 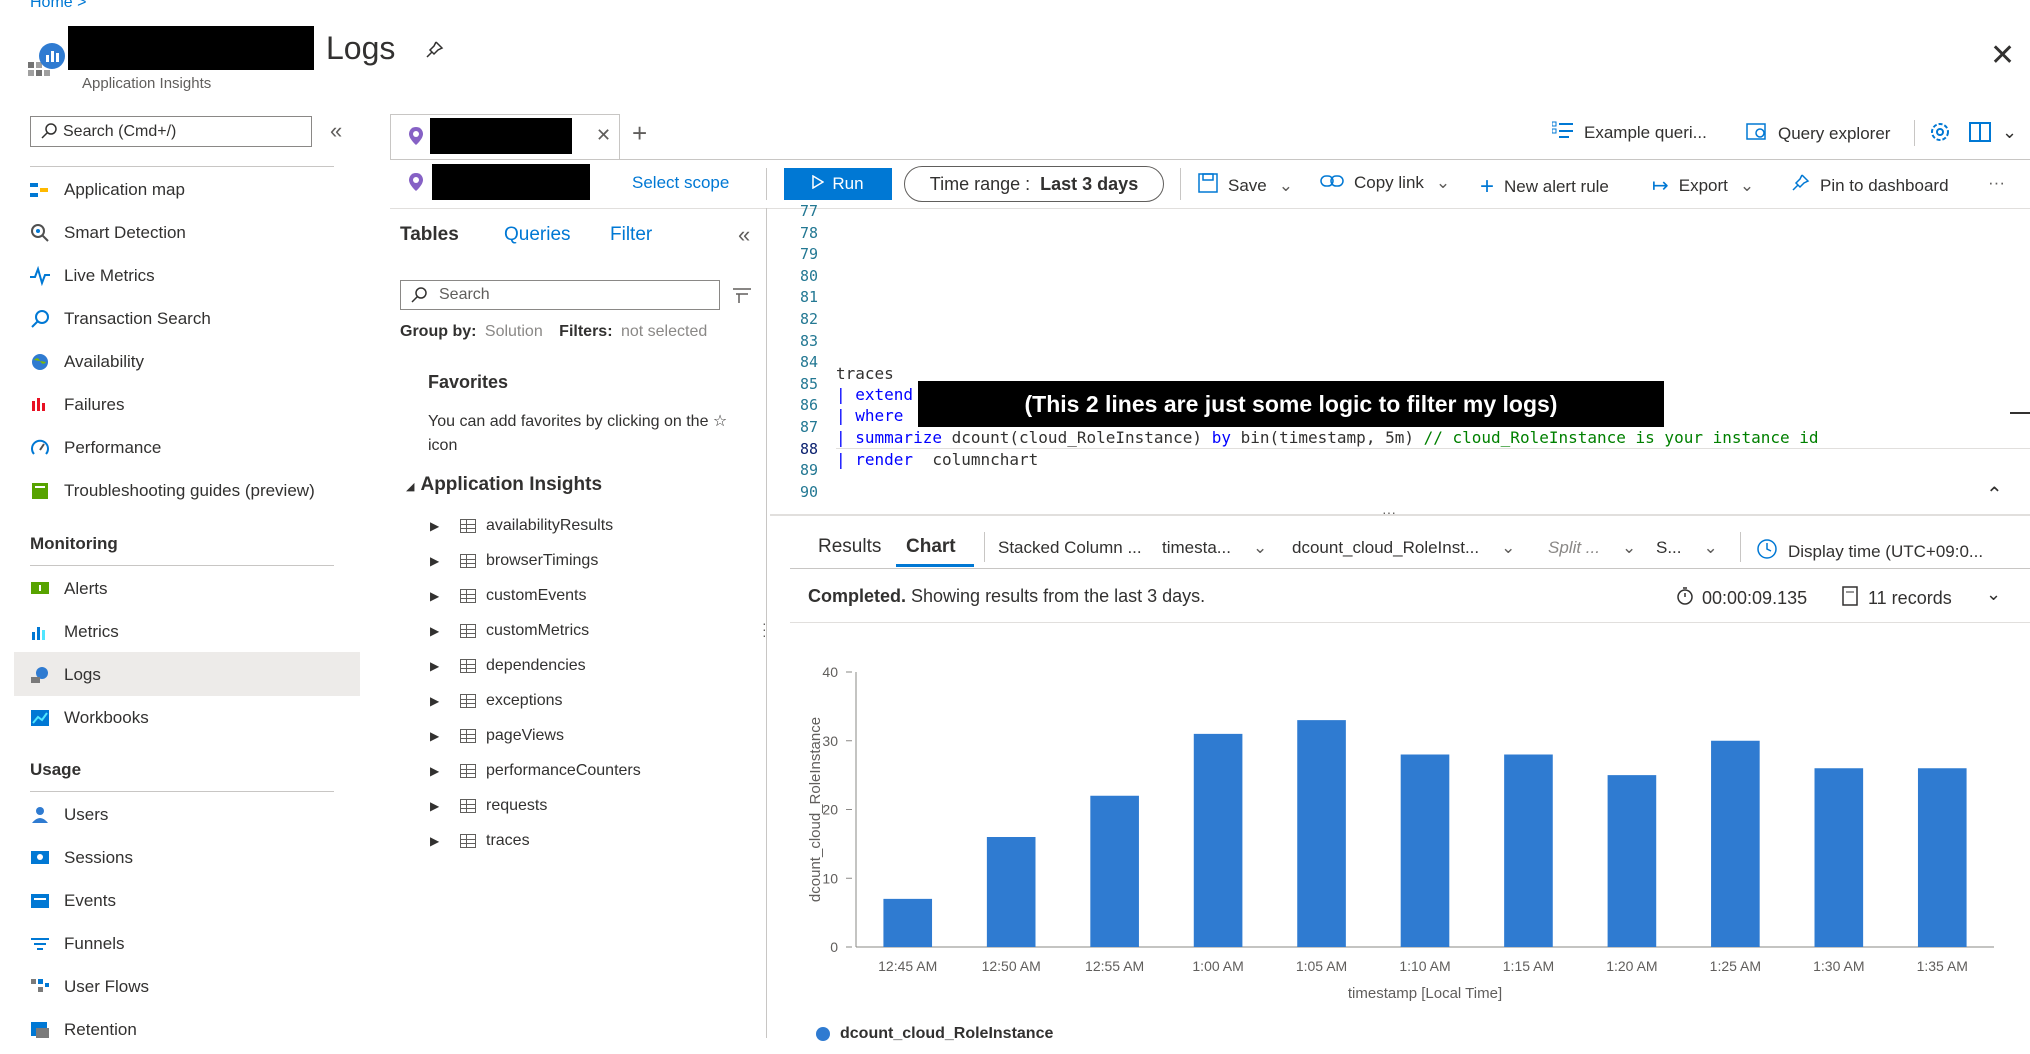 I want to click on nav-item-availability: Availability, so click(x=87, y=362).